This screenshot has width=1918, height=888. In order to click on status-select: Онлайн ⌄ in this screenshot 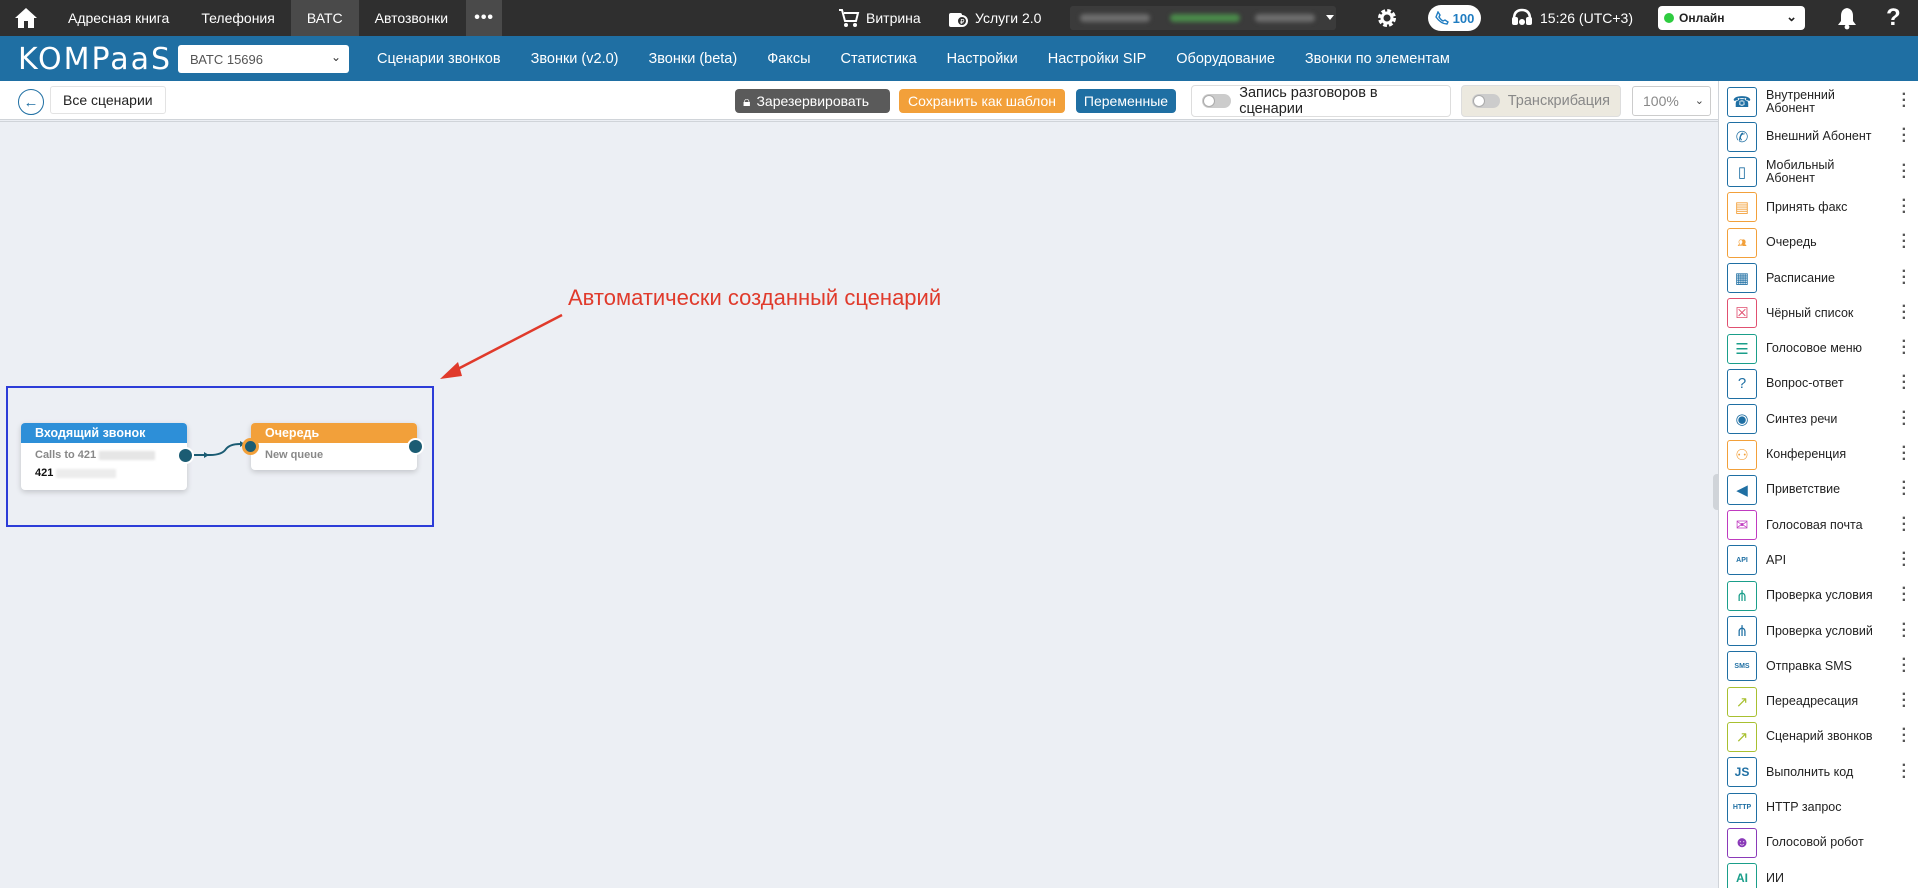, I will do `click(1731, 18)`.